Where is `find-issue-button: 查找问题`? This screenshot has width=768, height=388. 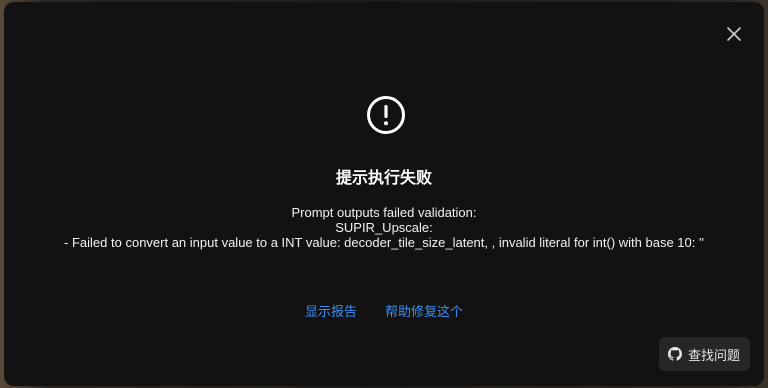 find-issue-button: 查找问题 is located at coordinates (704, 354).